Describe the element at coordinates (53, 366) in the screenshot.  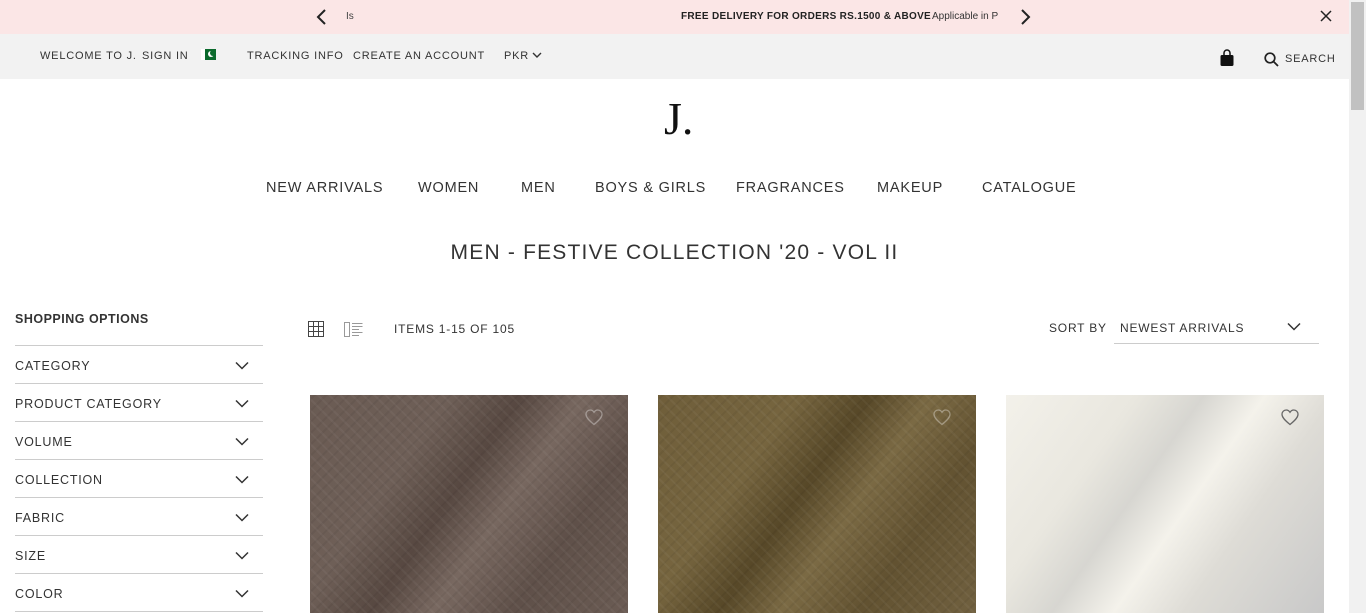
I see `filter-label: CATEGORY` at that location.